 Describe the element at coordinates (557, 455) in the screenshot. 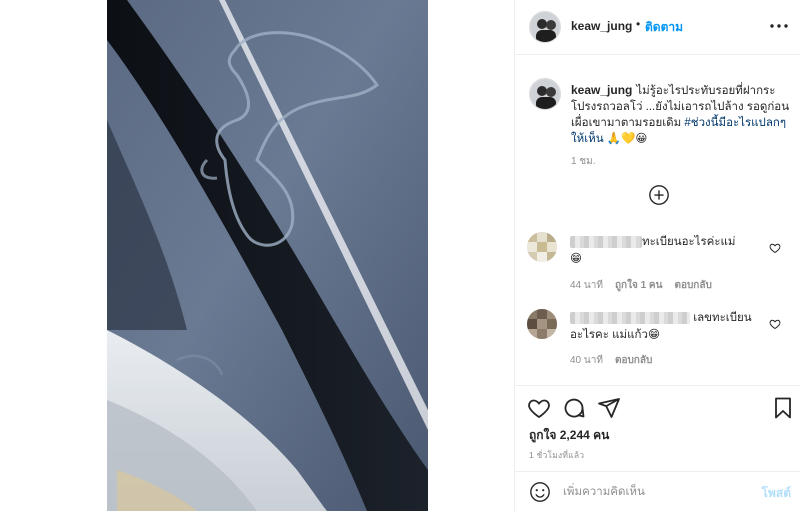

I see `post-timestamp: 1 ชั่วโมงที่แล้ว` at that location.